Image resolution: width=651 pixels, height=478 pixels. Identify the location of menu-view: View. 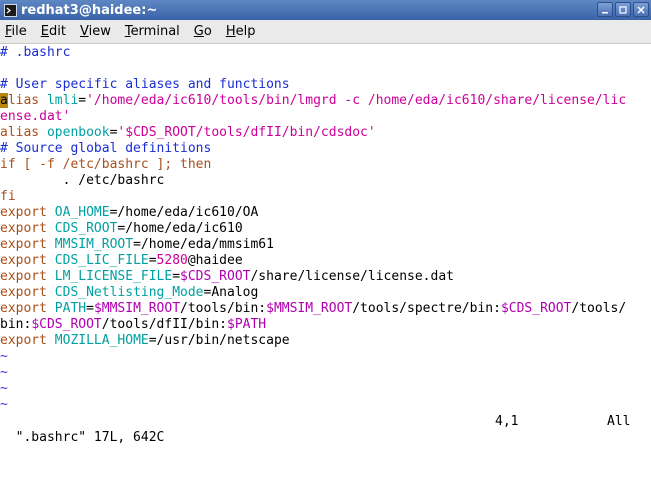
(95, 31).